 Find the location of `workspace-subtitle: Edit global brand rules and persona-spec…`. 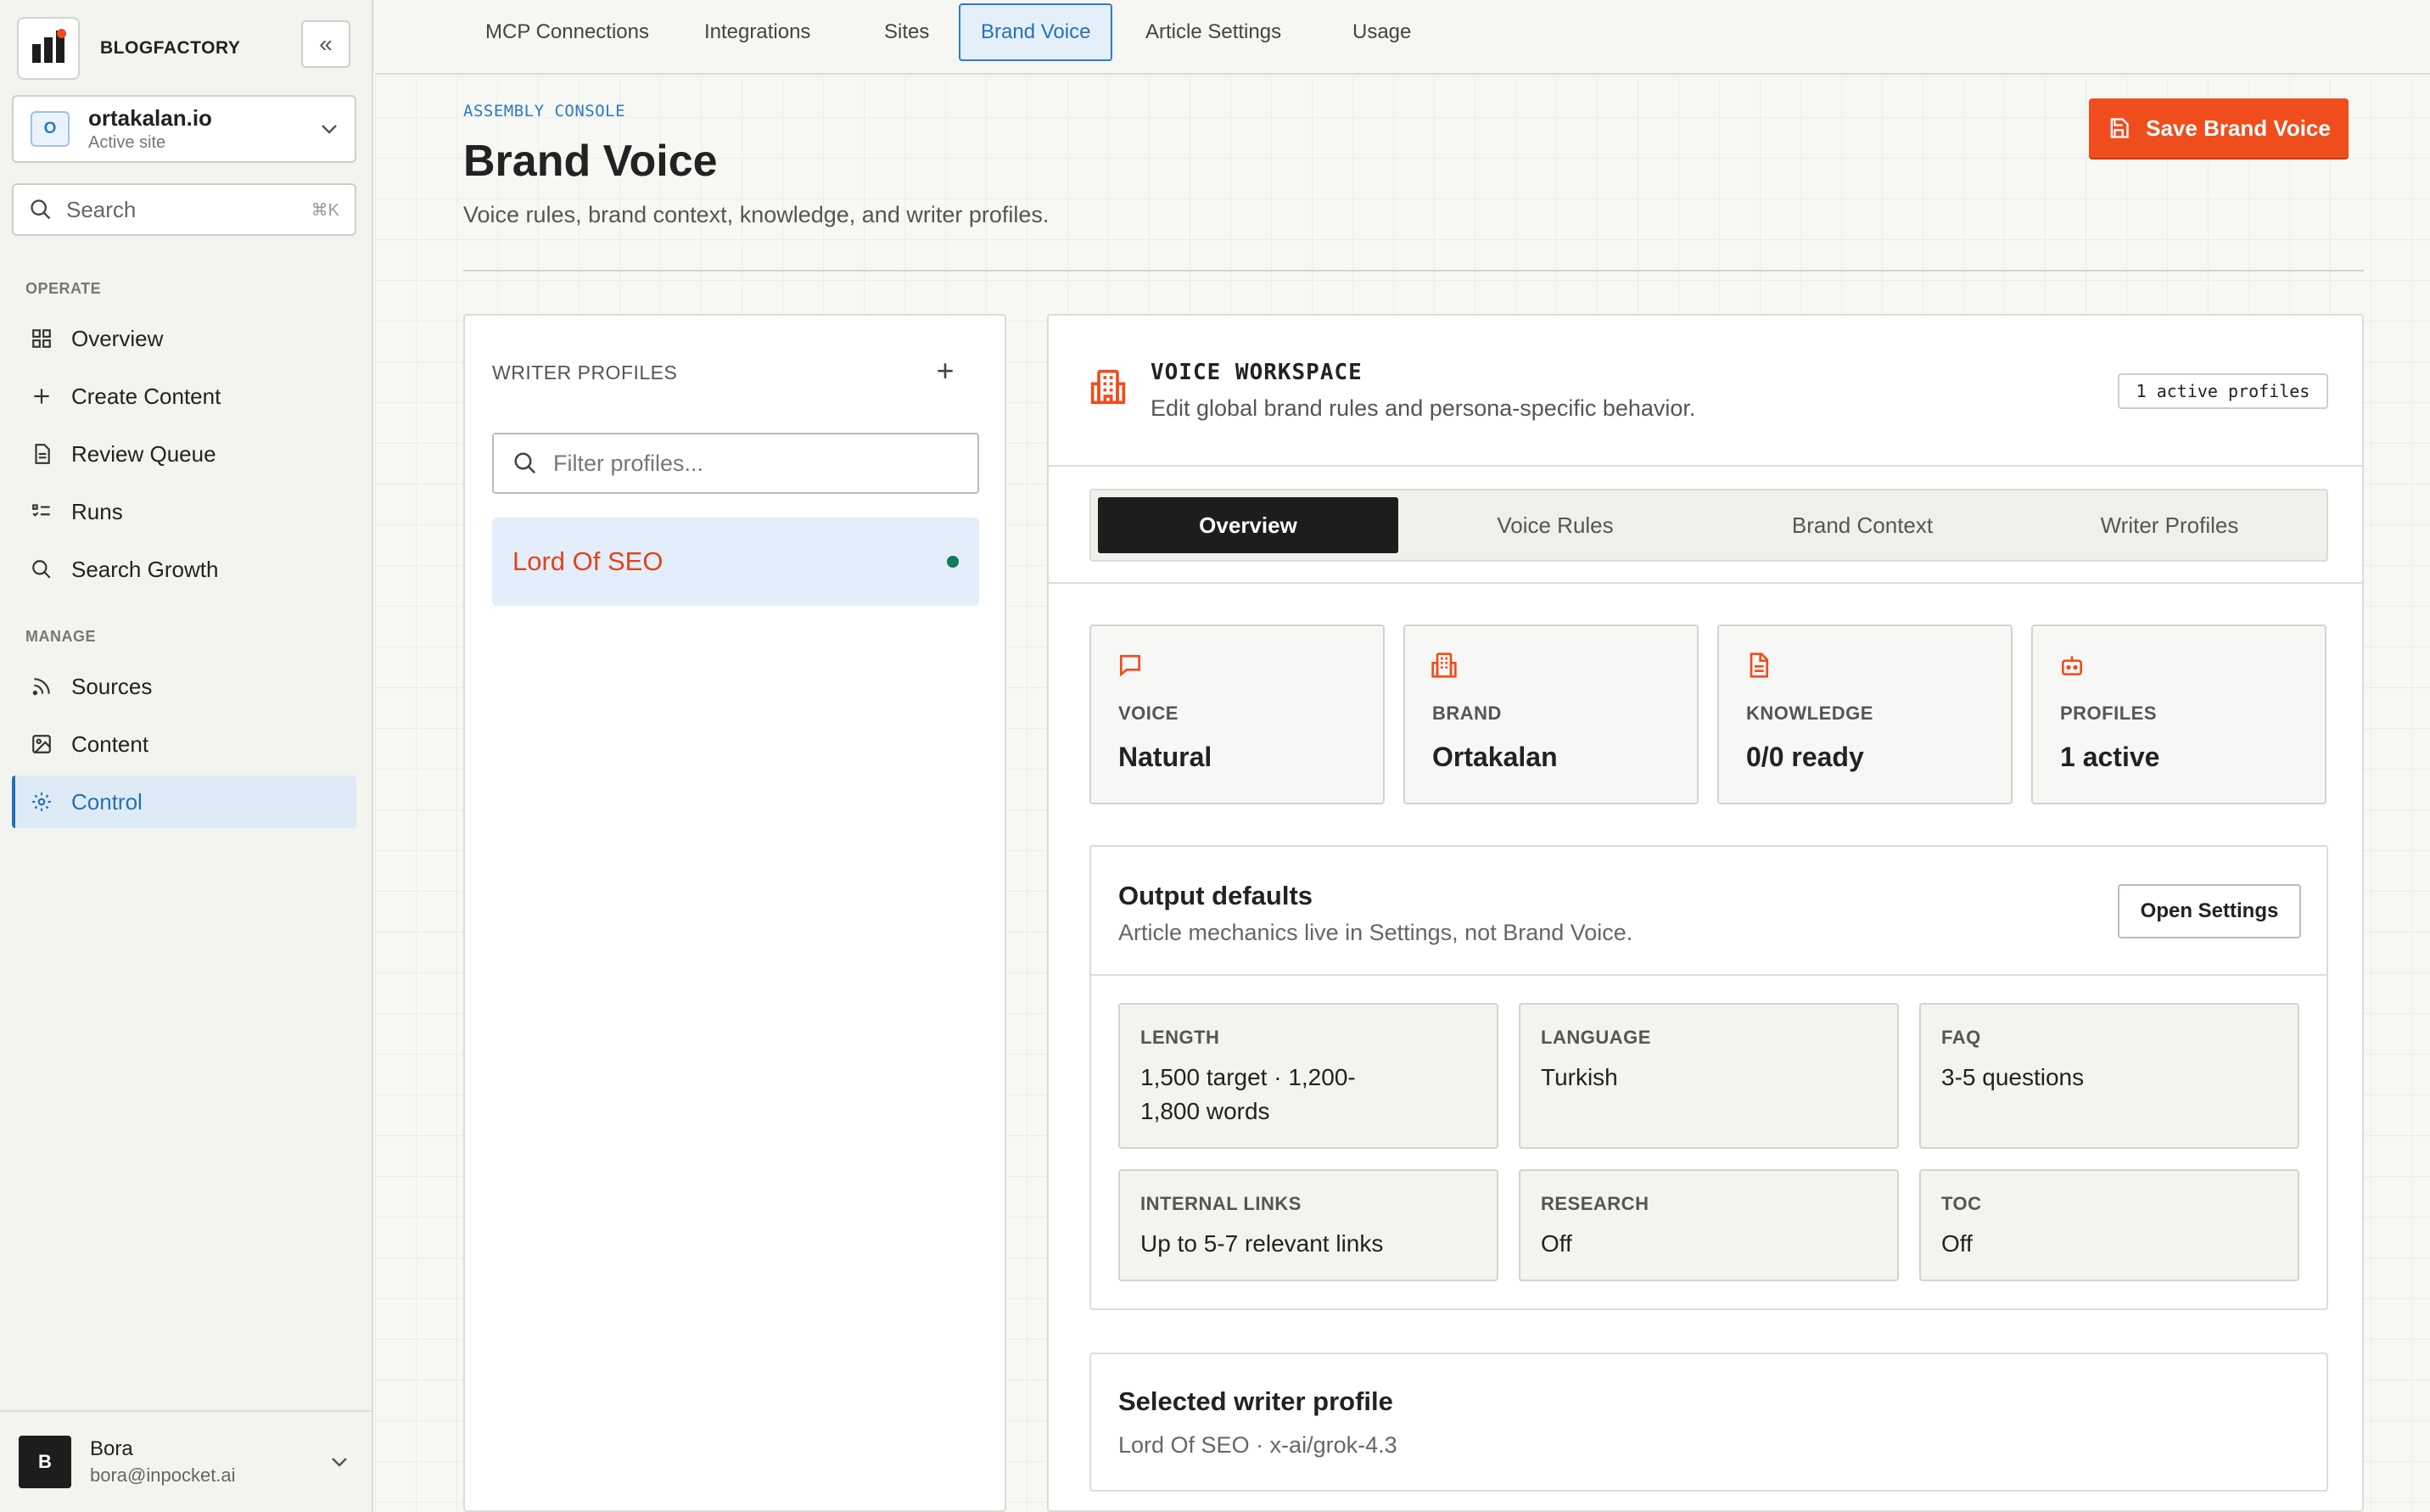

workspace-subtitle: Edit global brand rules and persona-spec… is located at coordinates (1424, 408).